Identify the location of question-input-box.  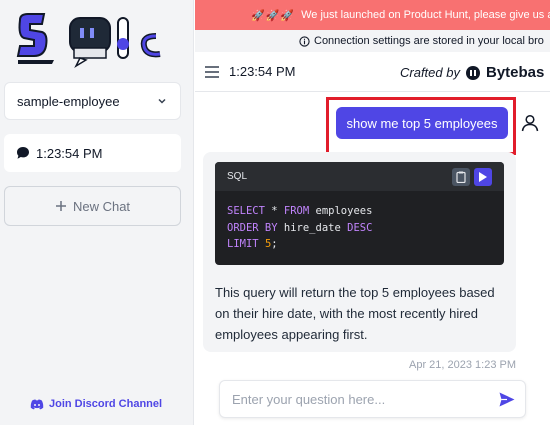
(372, 399).